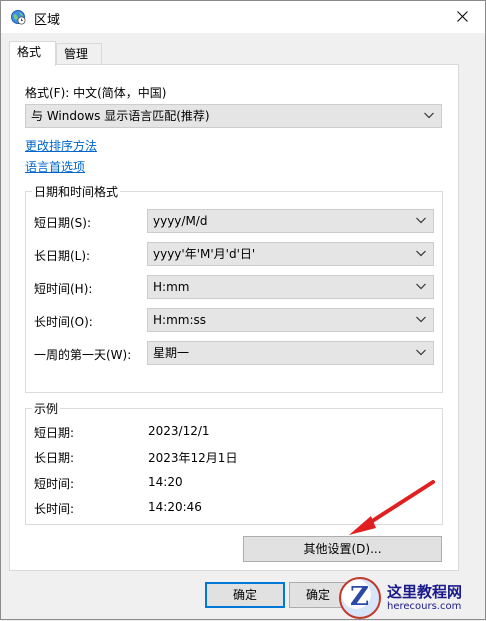  What do you see at coordinates (180, 221) in the screenshot?
I see `short-date-value: yyyy/M/d` at bounding box center [180, 221].